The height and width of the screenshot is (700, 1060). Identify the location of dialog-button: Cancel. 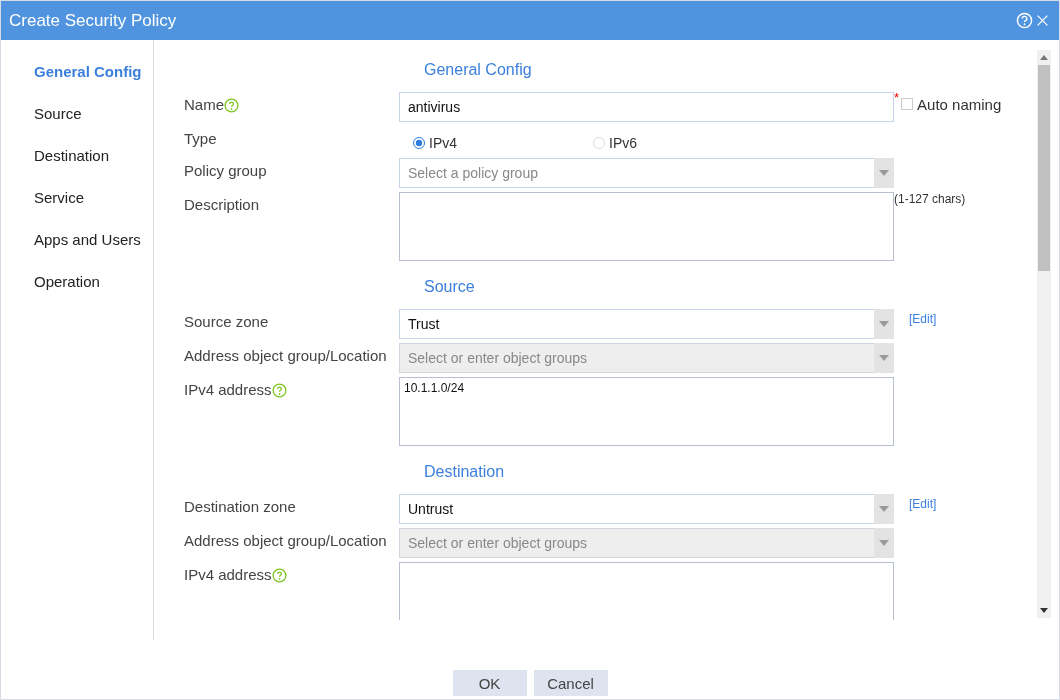
(570, 683).